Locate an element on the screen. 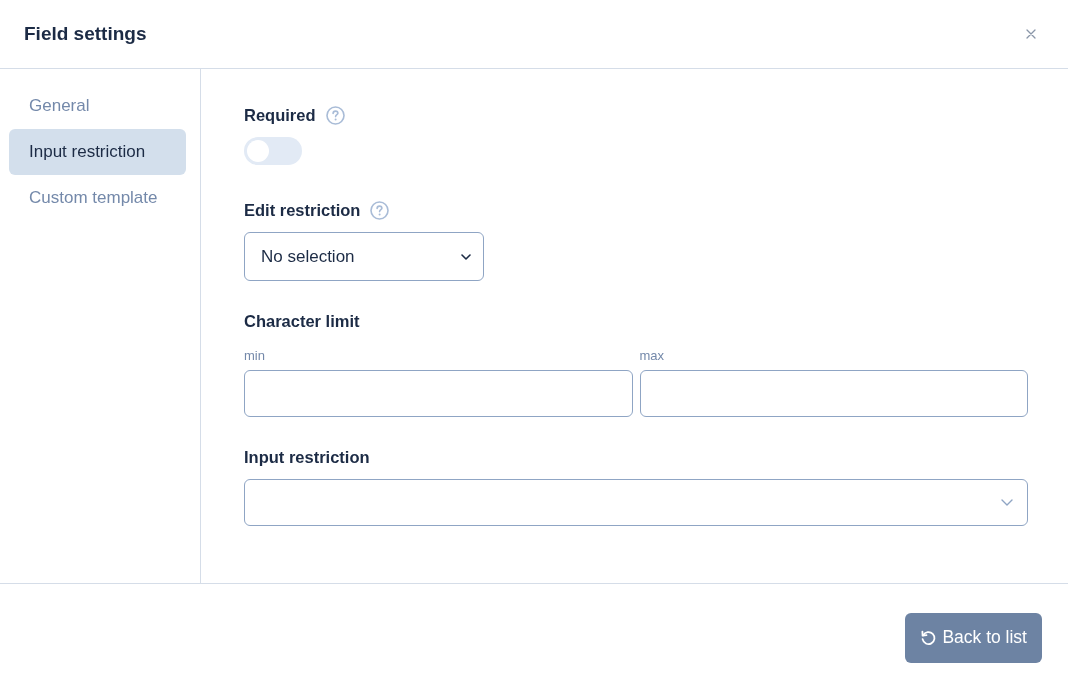 This screenshot has width=1068, height=685. circular-arrow-icon is located at coordinates (929, 637).